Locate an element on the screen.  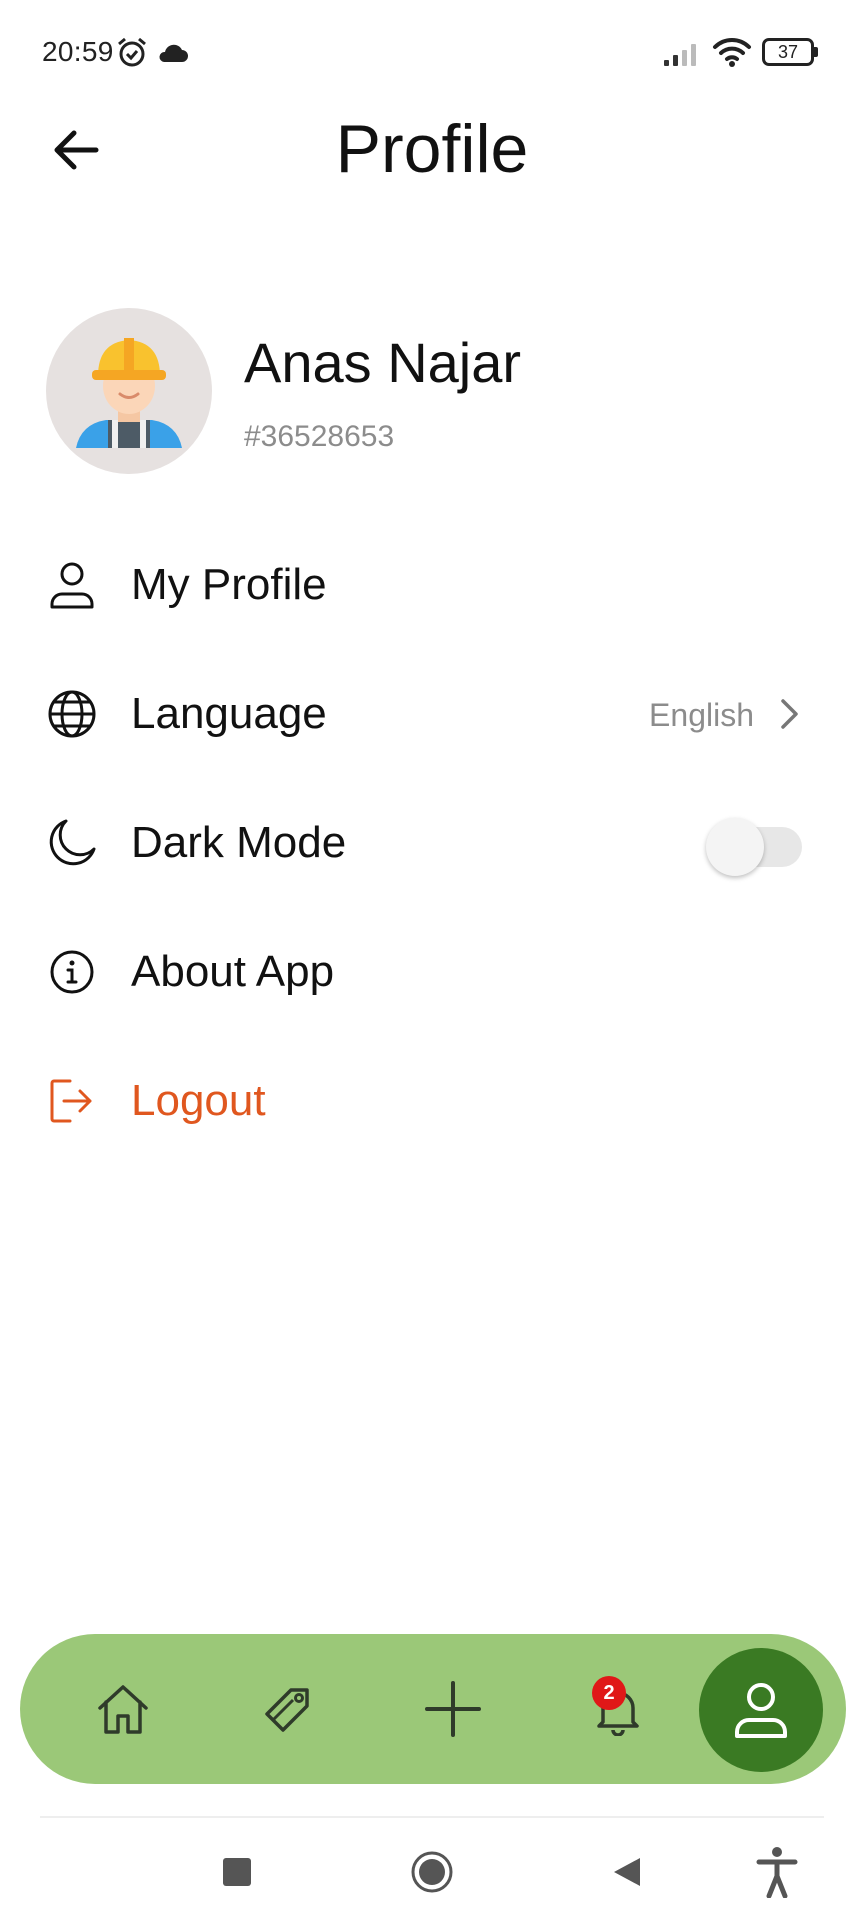
home-icon is located at coordinates (123, 1709).